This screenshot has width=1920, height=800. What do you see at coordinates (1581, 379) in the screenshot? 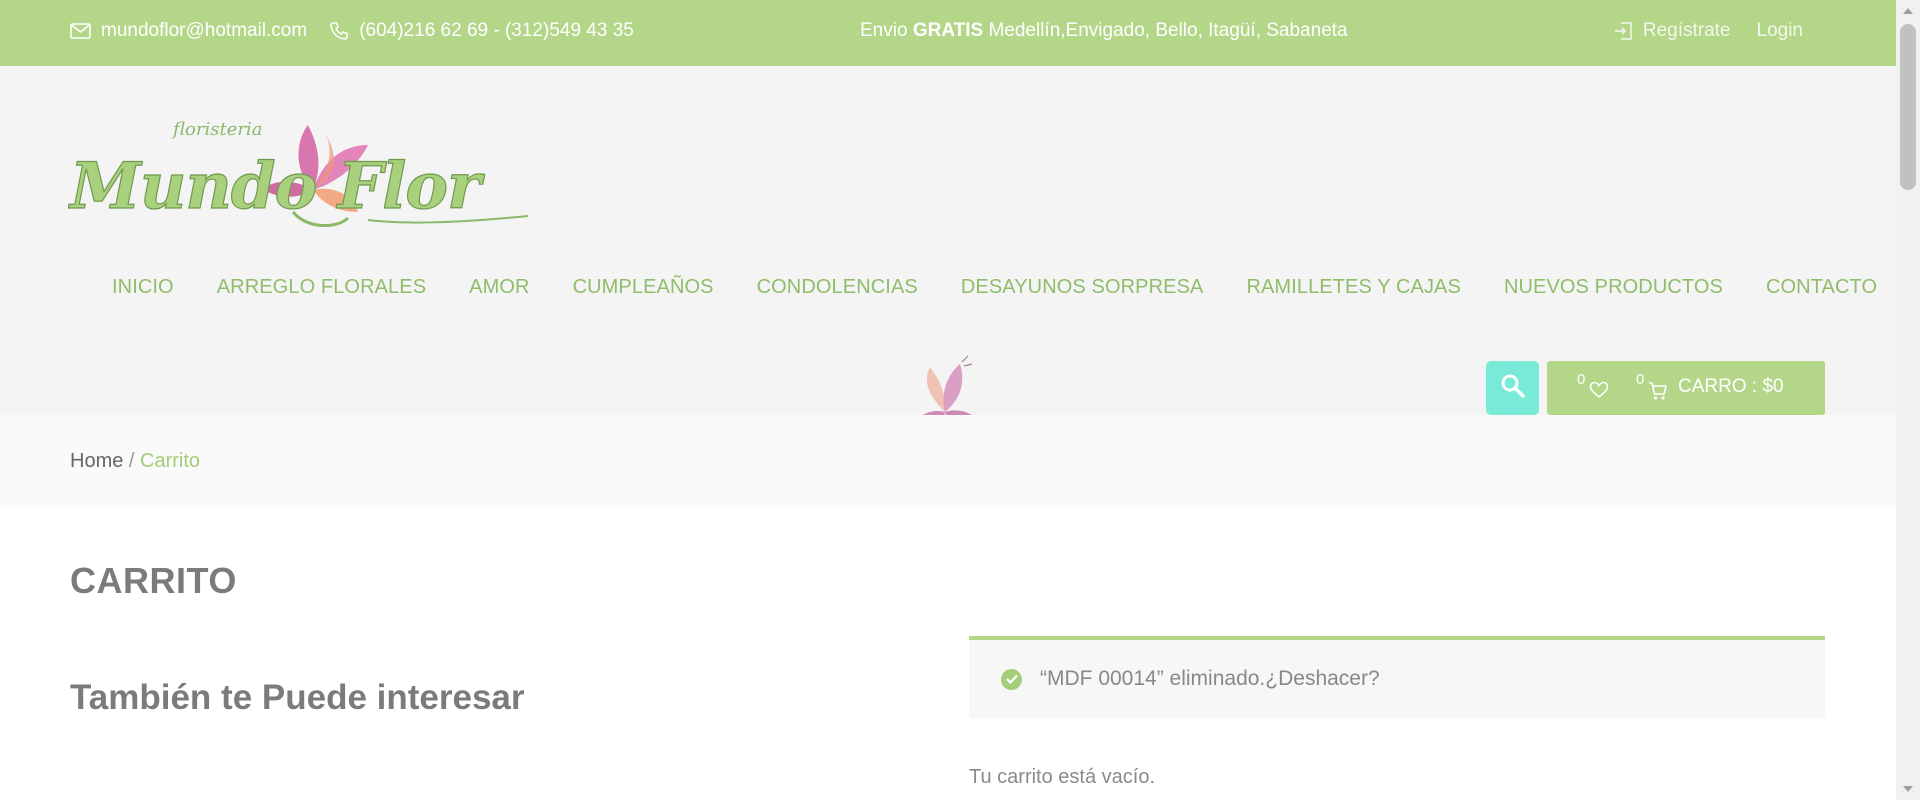
I see `wishlist-count: 0` at bounding box center [1581, 379].